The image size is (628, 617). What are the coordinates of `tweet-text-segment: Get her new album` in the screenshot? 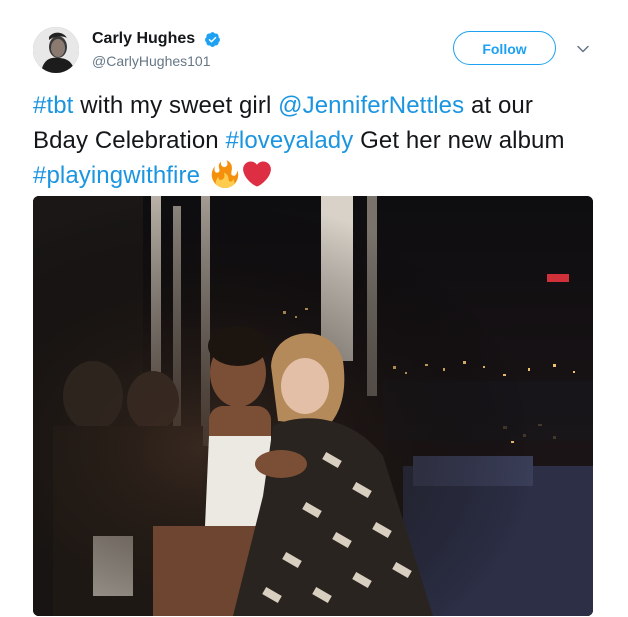 It's located at (459, 140).